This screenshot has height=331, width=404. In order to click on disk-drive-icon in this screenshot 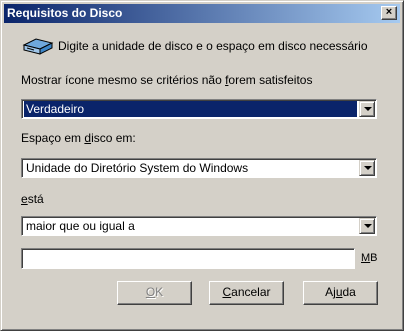, I will do `click(38, 46)`.